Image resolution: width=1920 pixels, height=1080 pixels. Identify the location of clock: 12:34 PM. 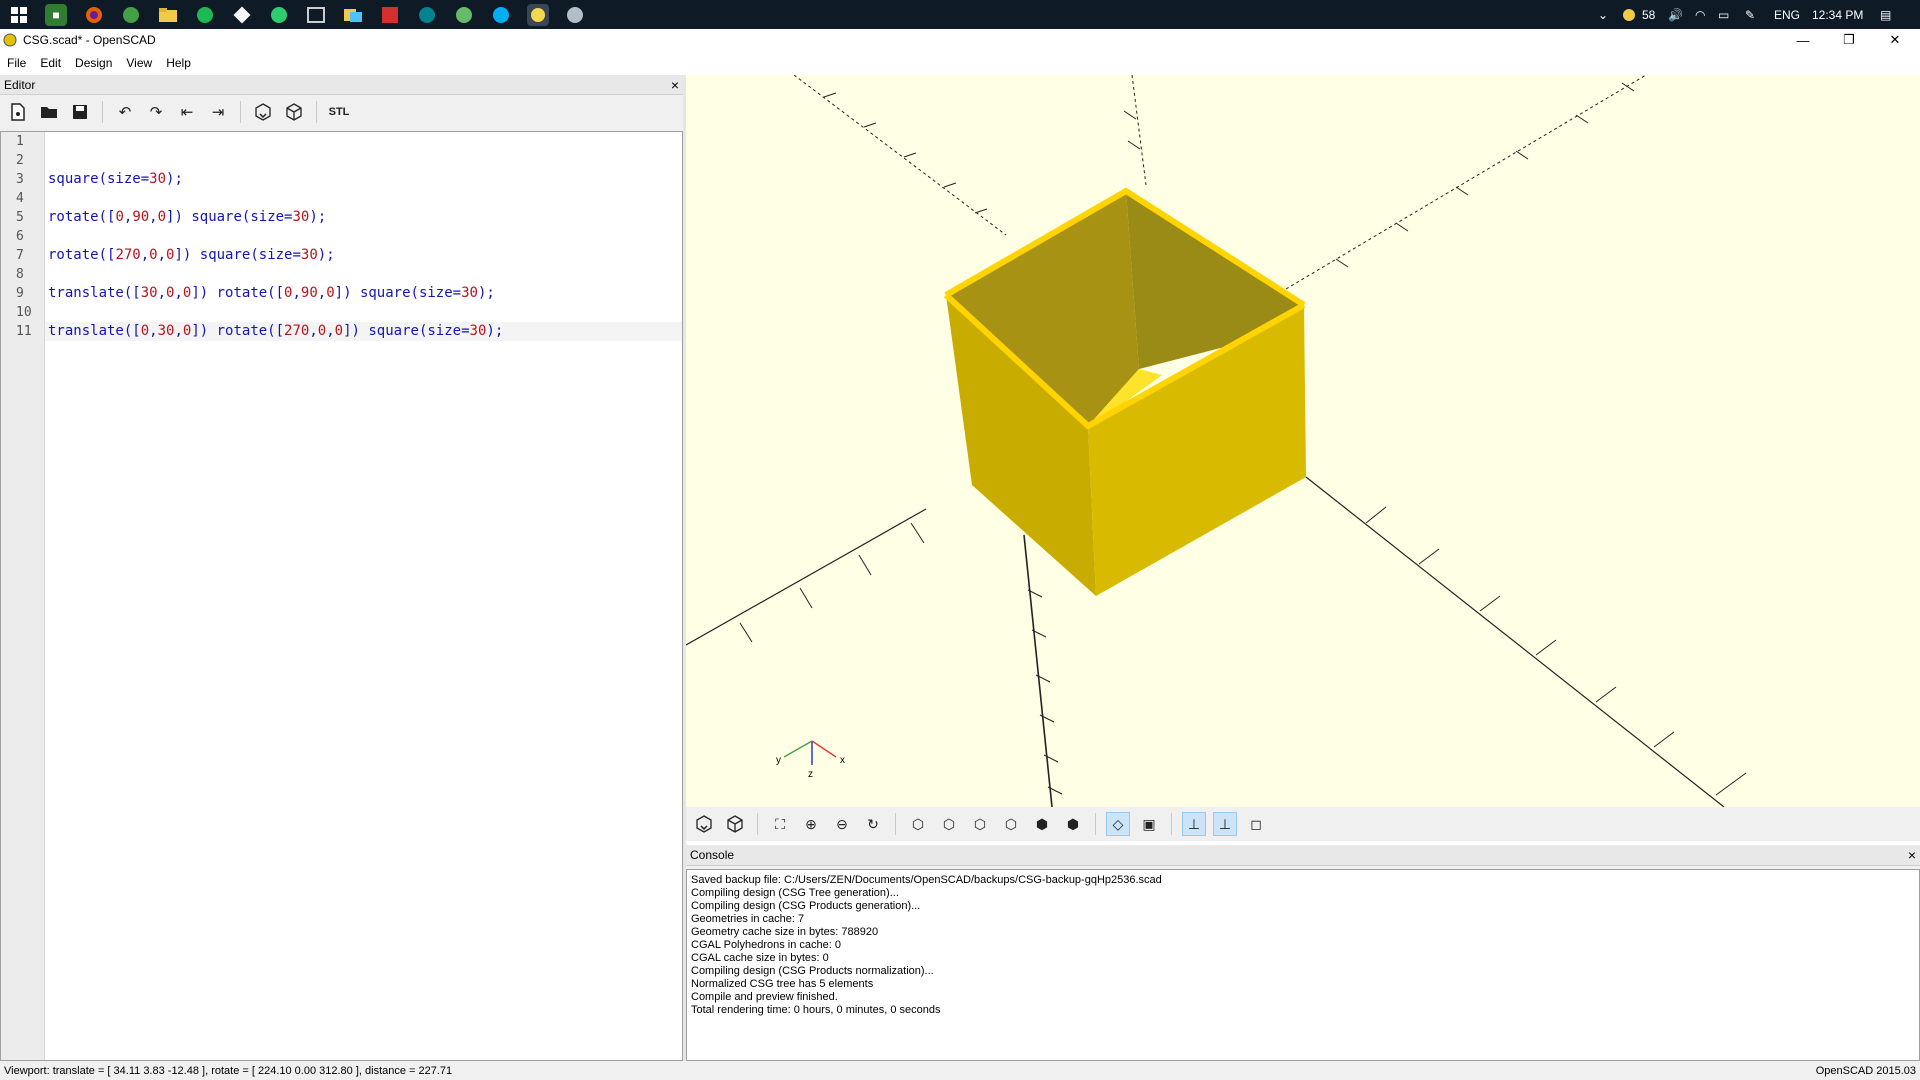
(1837, 14).